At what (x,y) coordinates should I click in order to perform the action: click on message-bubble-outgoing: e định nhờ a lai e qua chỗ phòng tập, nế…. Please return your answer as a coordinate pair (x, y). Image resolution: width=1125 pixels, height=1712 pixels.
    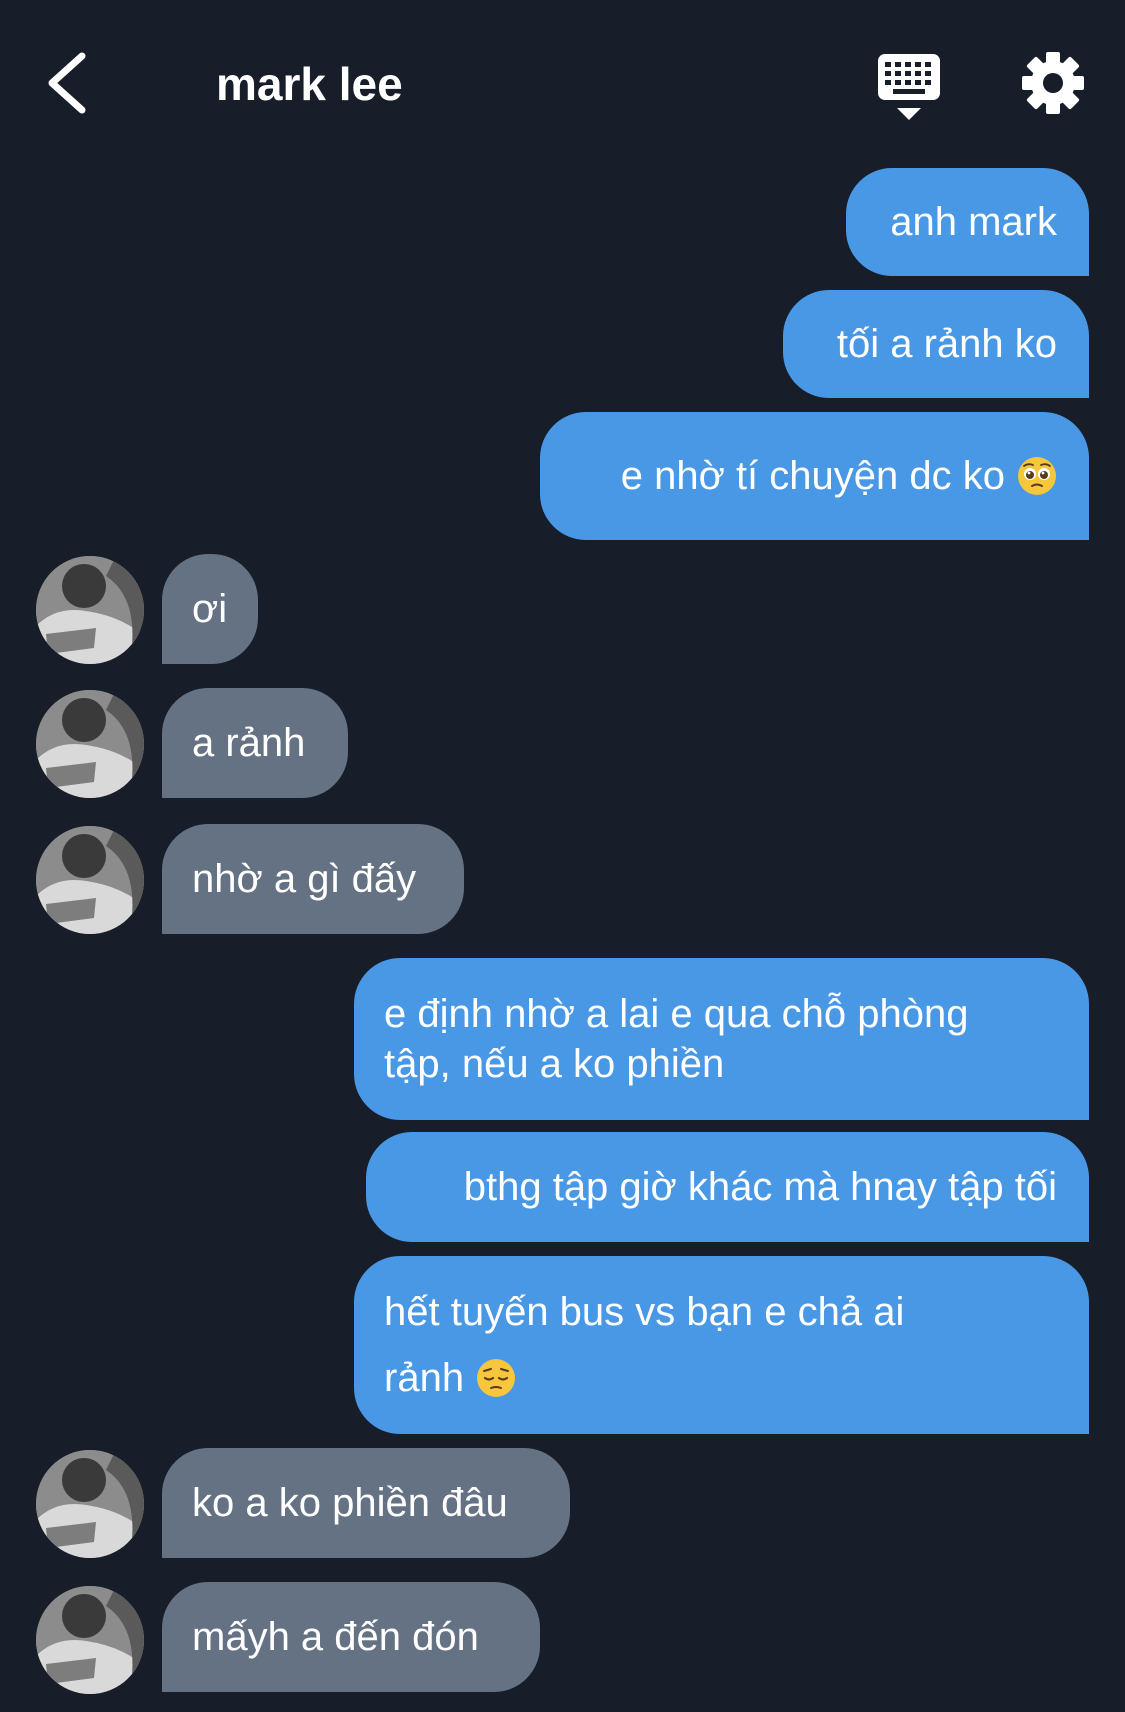
    Looking at the image, I should click on (721, 1039).